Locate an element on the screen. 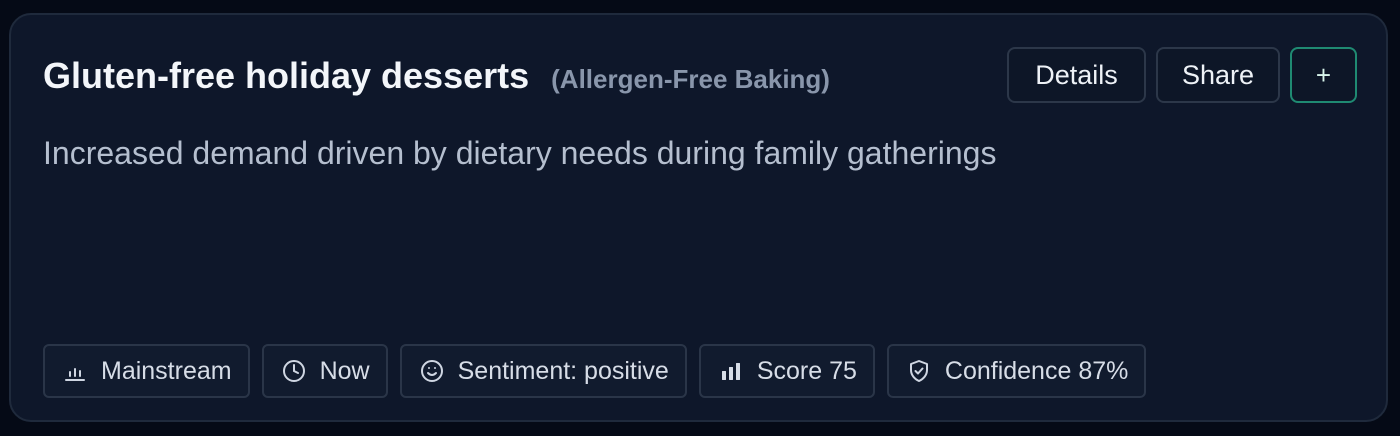 This screenshot has height=436, width=1400. card-actions: Details Share + is located at coordinates (1182, 75).